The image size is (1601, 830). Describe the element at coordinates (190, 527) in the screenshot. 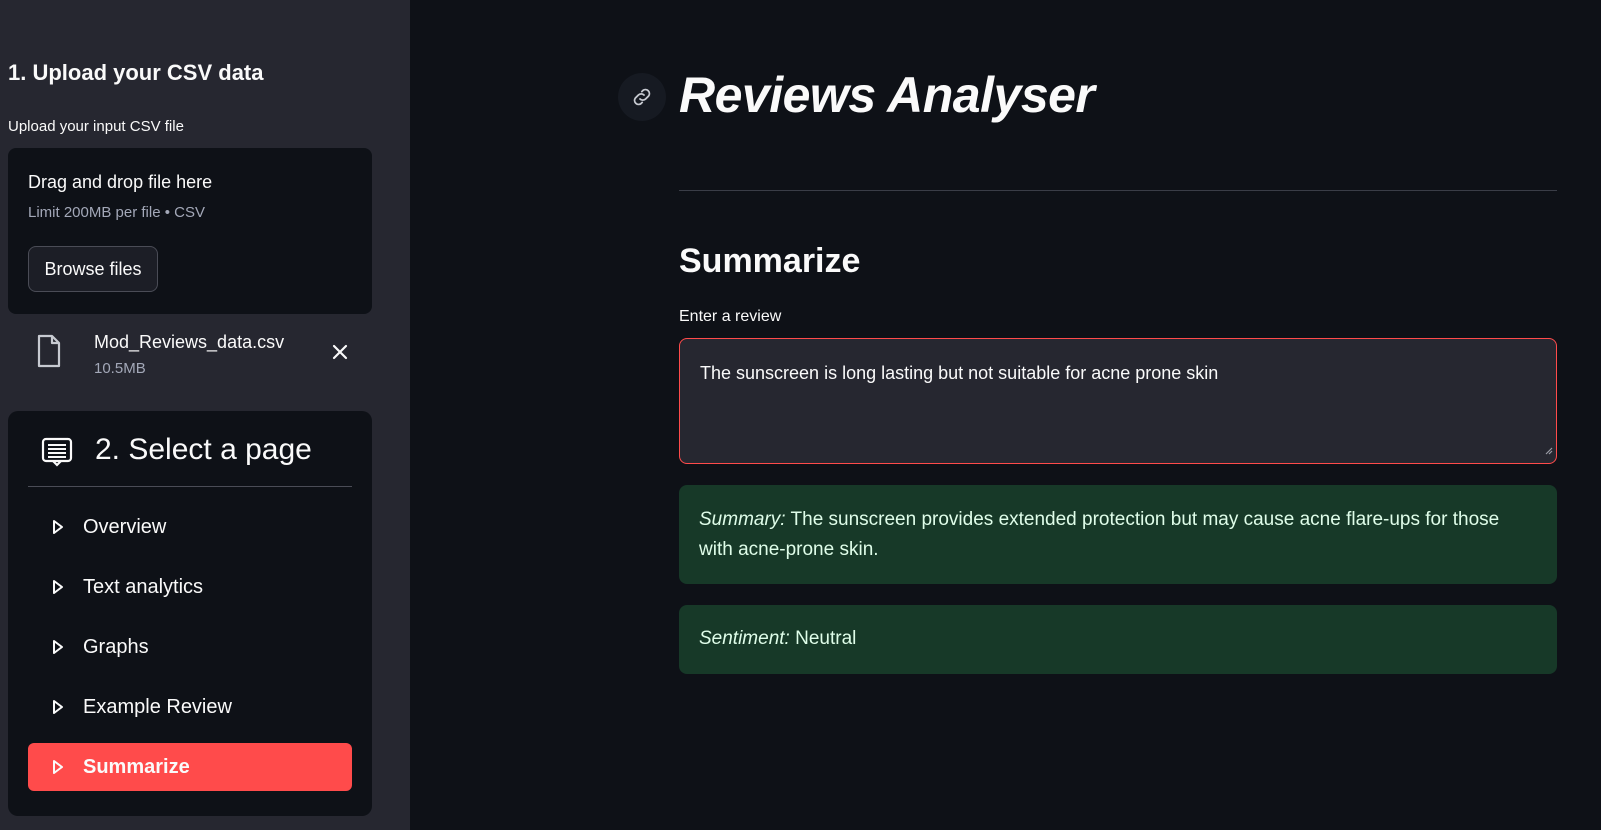

I see `menu-item-overview: Overview` at that location.